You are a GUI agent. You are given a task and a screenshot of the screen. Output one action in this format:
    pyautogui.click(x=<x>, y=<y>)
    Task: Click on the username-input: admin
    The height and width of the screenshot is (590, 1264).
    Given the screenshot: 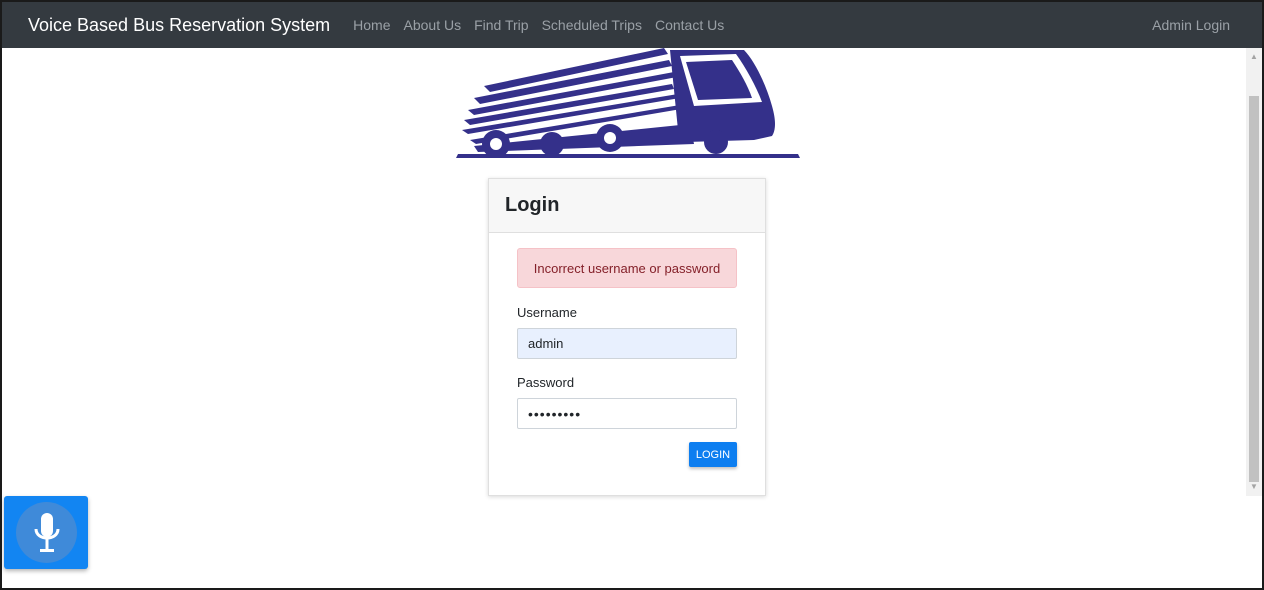 What is the action you would take?
    pyautogui.click(x=627, y=343)
    